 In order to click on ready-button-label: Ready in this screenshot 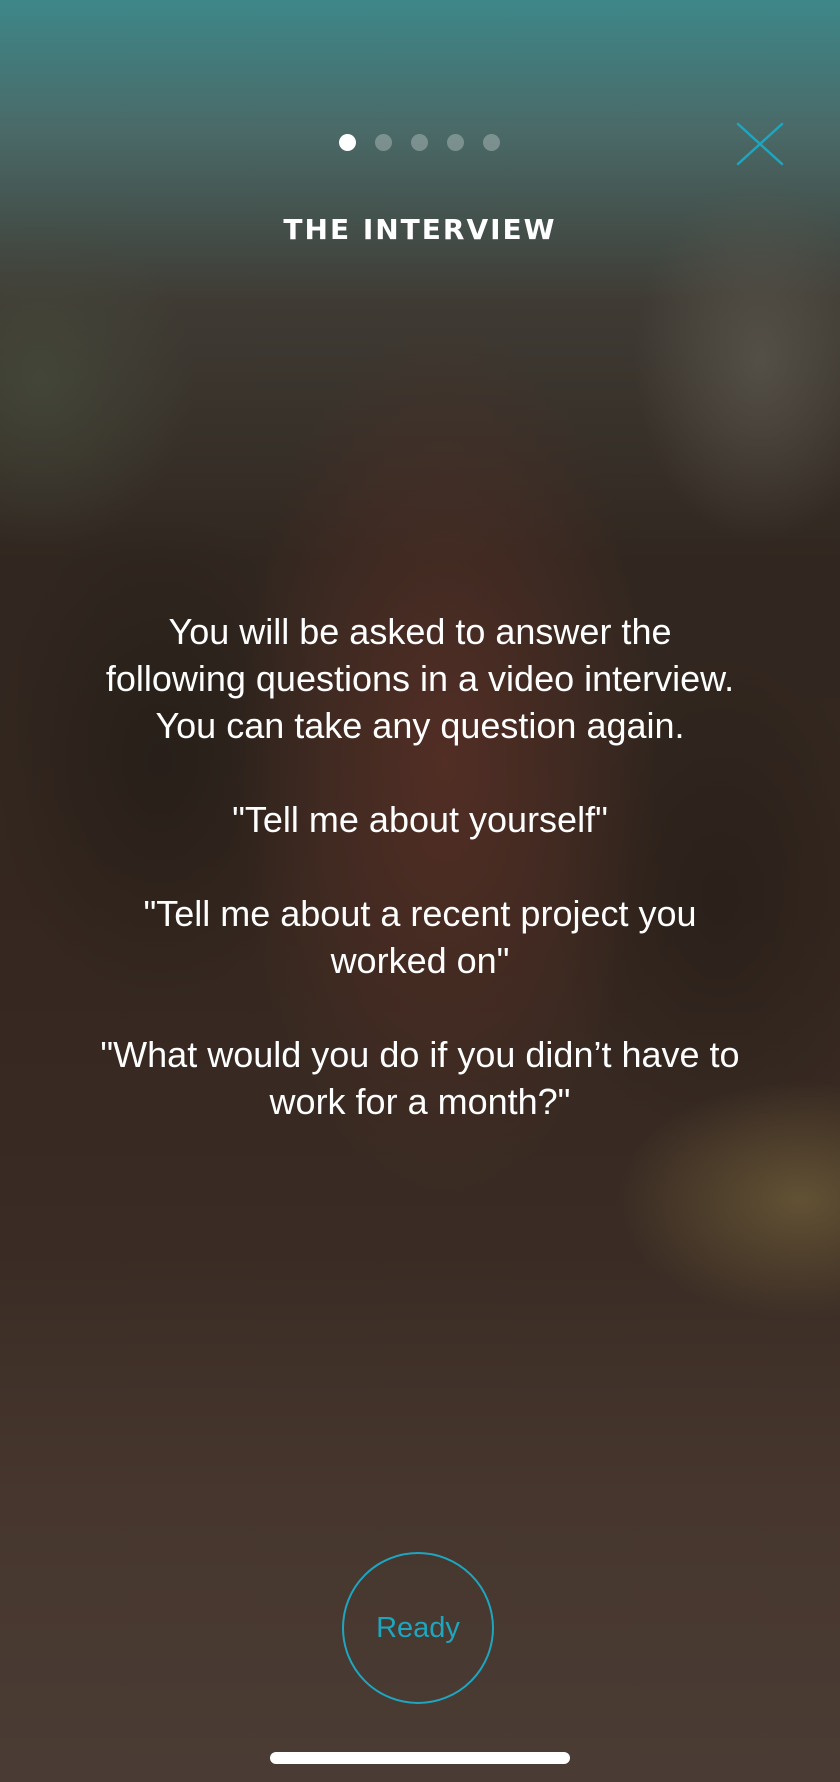, I will do `click(418, 1627)`.